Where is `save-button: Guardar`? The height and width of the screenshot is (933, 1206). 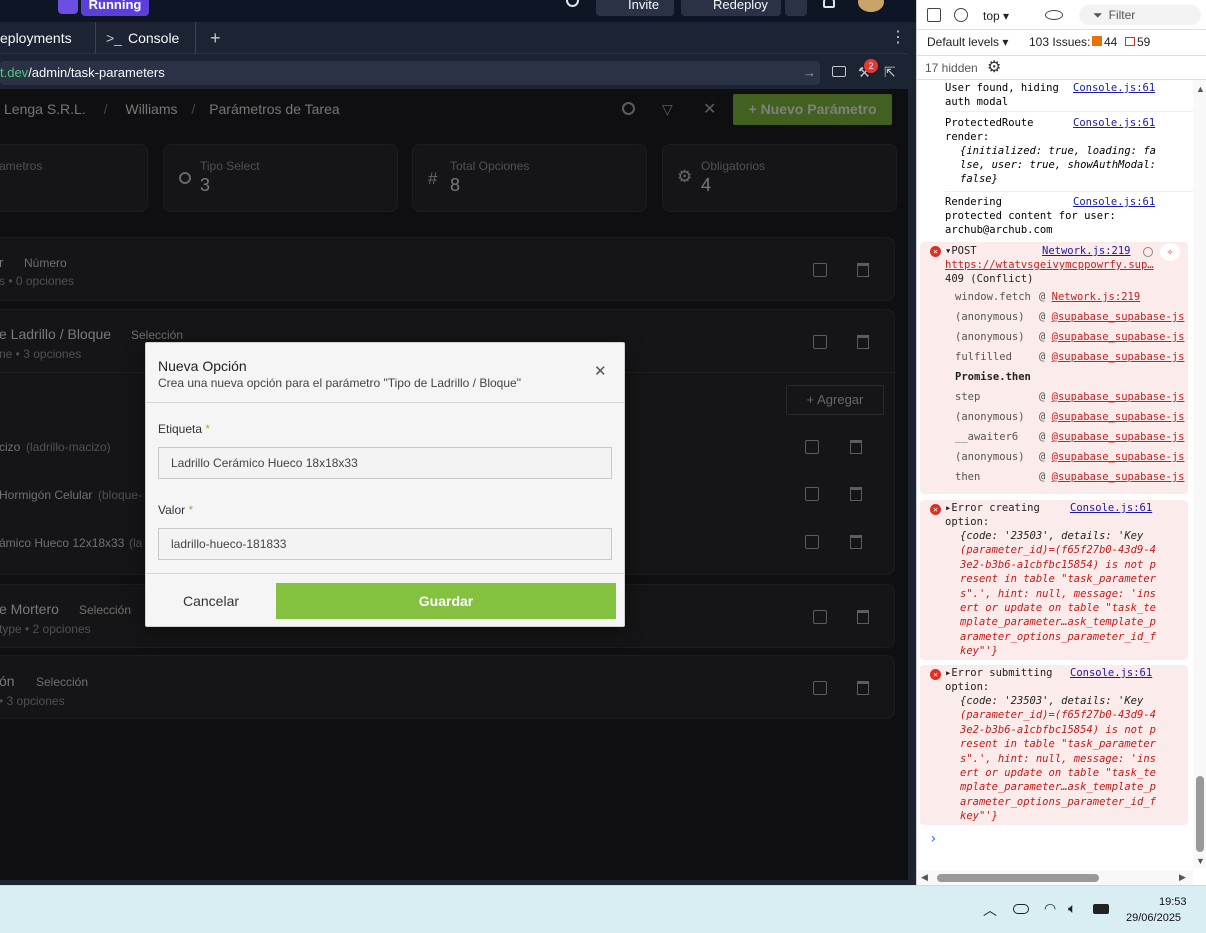 save-button: Guardar is located at coordinates (446, 601).